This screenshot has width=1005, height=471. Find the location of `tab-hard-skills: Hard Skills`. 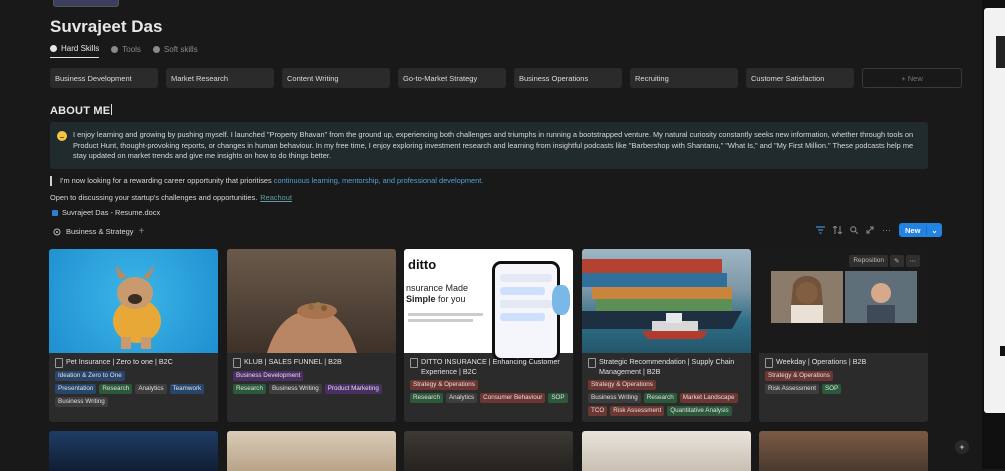

tab-hard-skills: Hard Skills is located at coordinates (75, 51).